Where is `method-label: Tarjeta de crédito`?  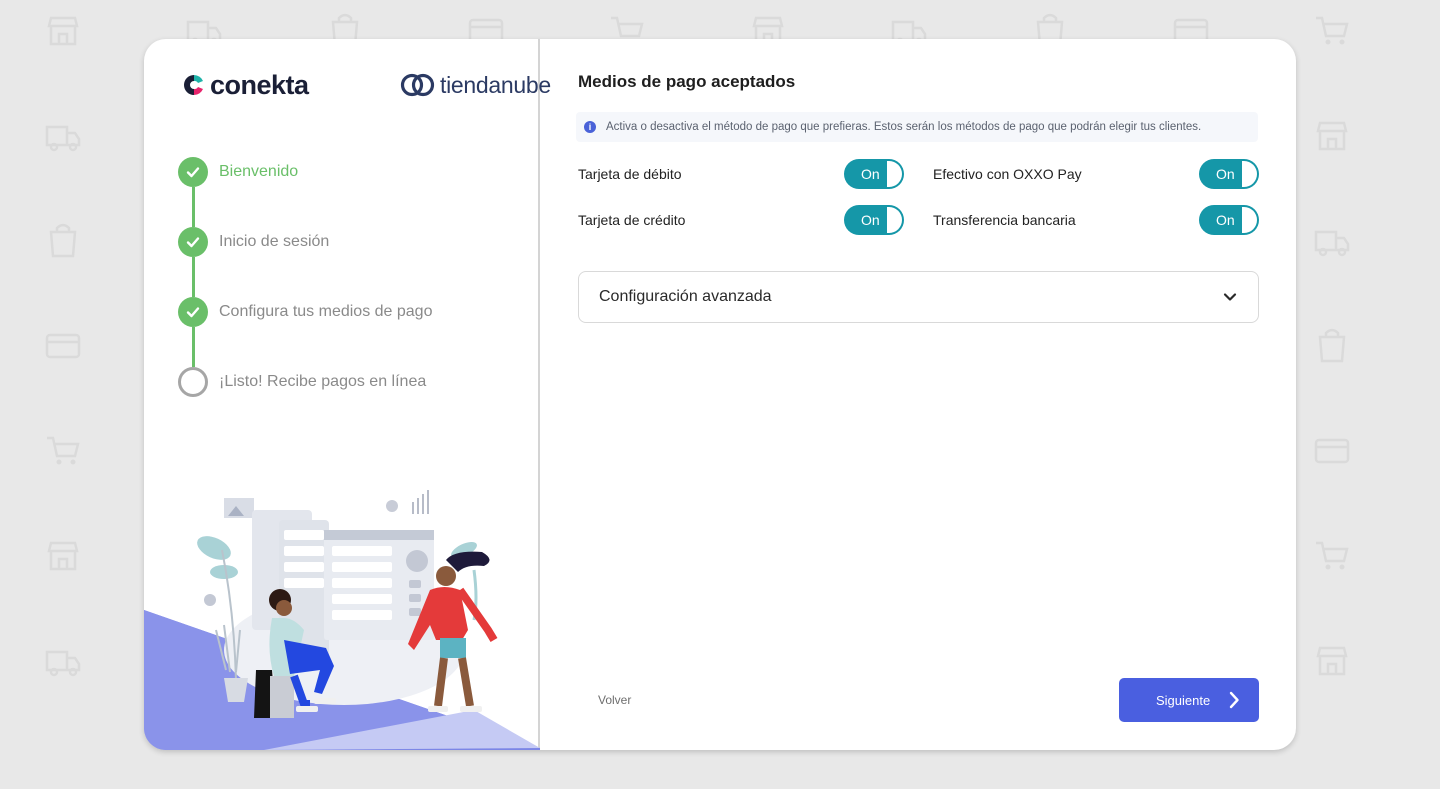
method-label: Tarjeta de crédito is located at coordinates (632, 220).